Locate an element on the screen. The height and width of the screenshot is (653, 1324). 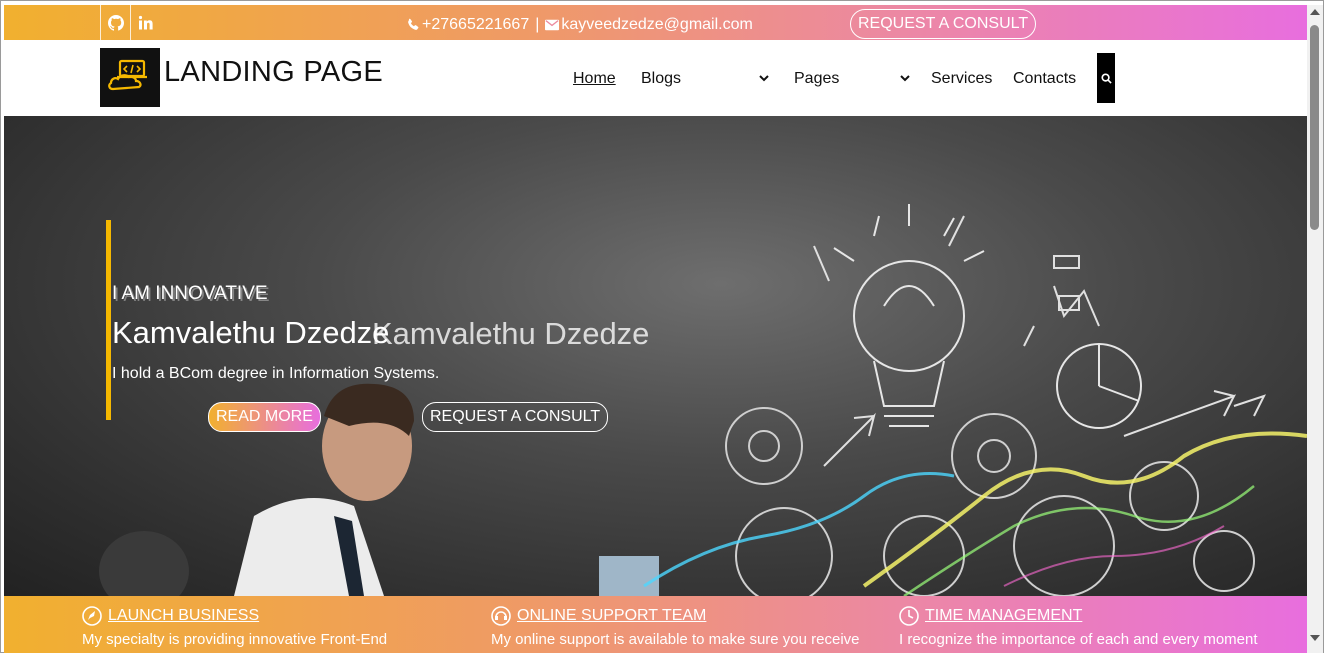
hero-name: Kamvalethu Dzedze is located at coordinates (251, 332).